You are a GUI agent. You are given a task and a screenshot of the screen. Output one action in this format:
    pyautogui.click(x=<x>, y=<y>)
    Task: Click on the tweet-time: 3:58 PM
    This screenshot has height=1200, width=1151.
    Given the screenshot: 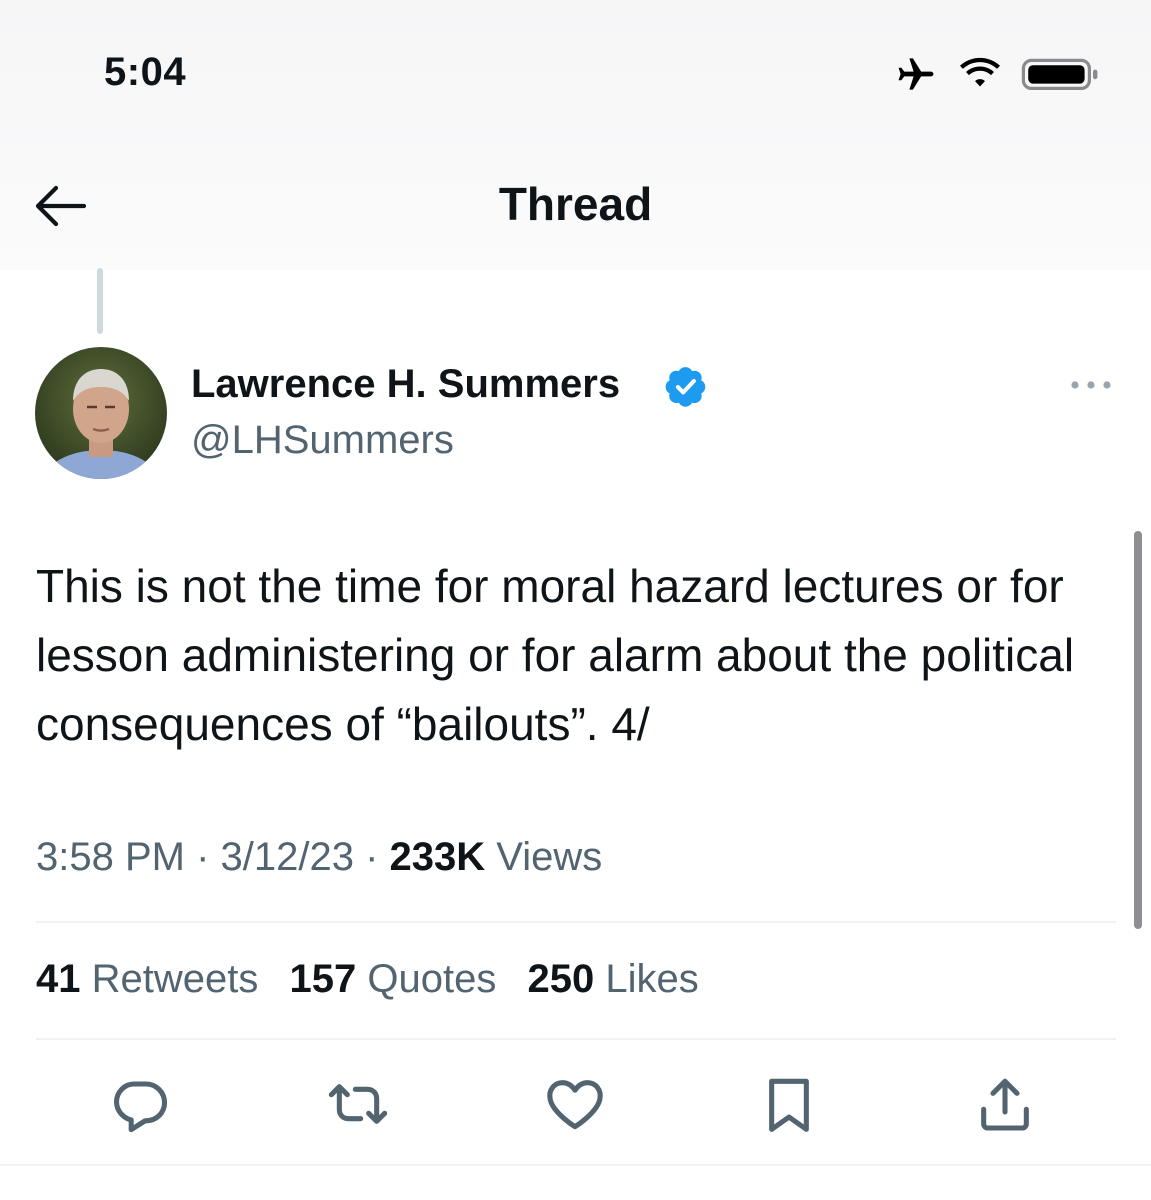 What is the action you would take?
    pyautogui.click(x=110, y=857)
    